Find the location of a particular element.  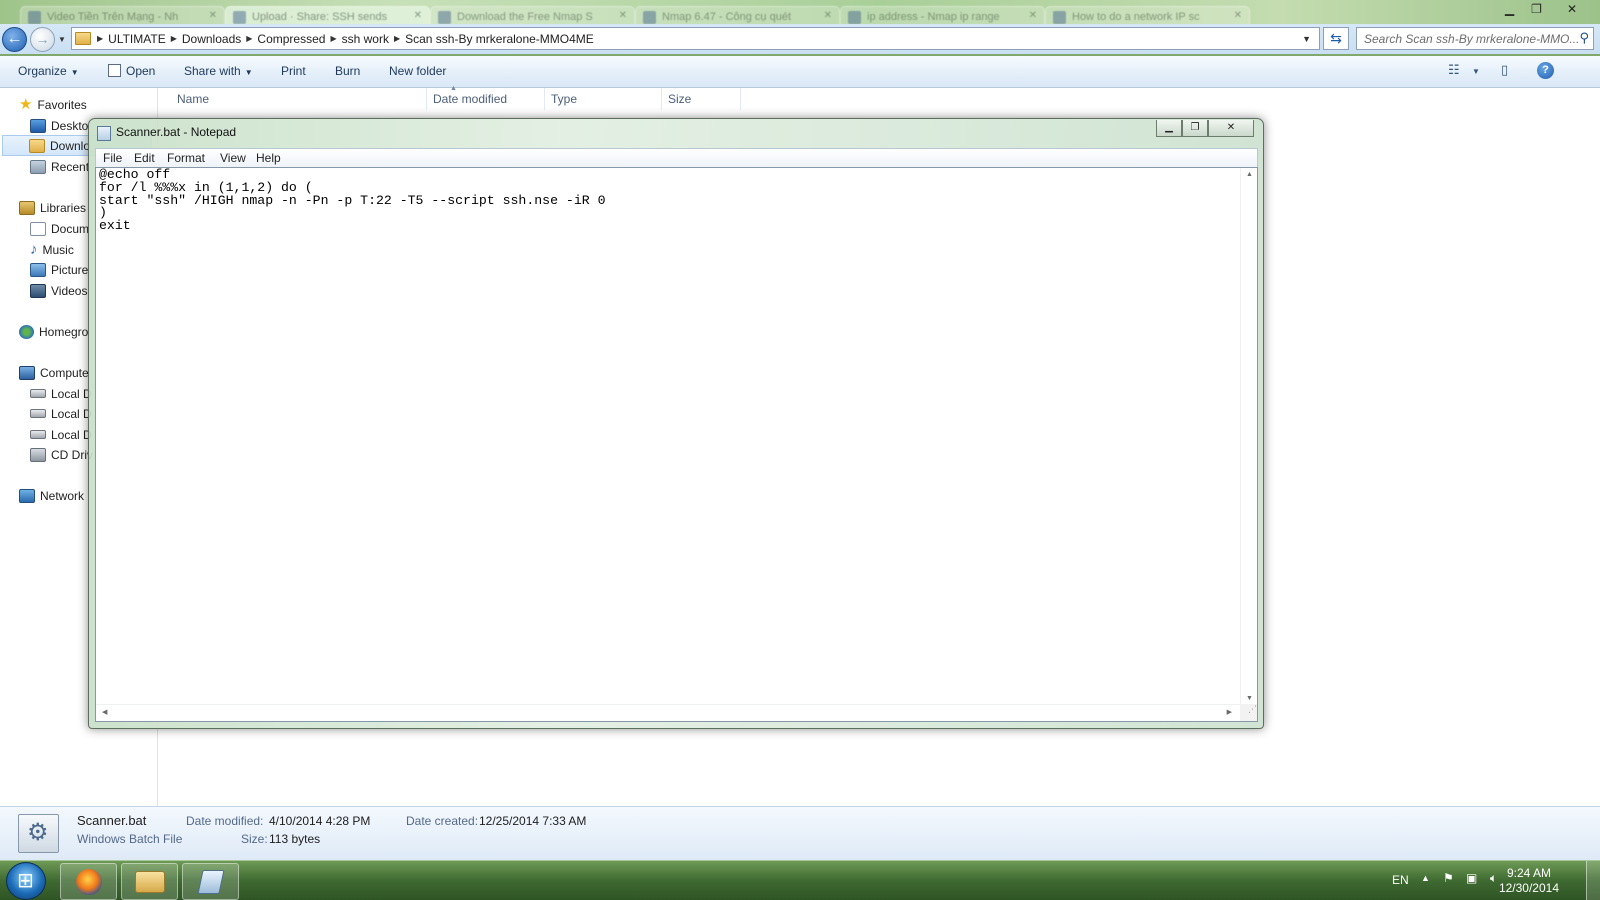

nav-homegroup: Homegro is located at coordinates (53, 331).